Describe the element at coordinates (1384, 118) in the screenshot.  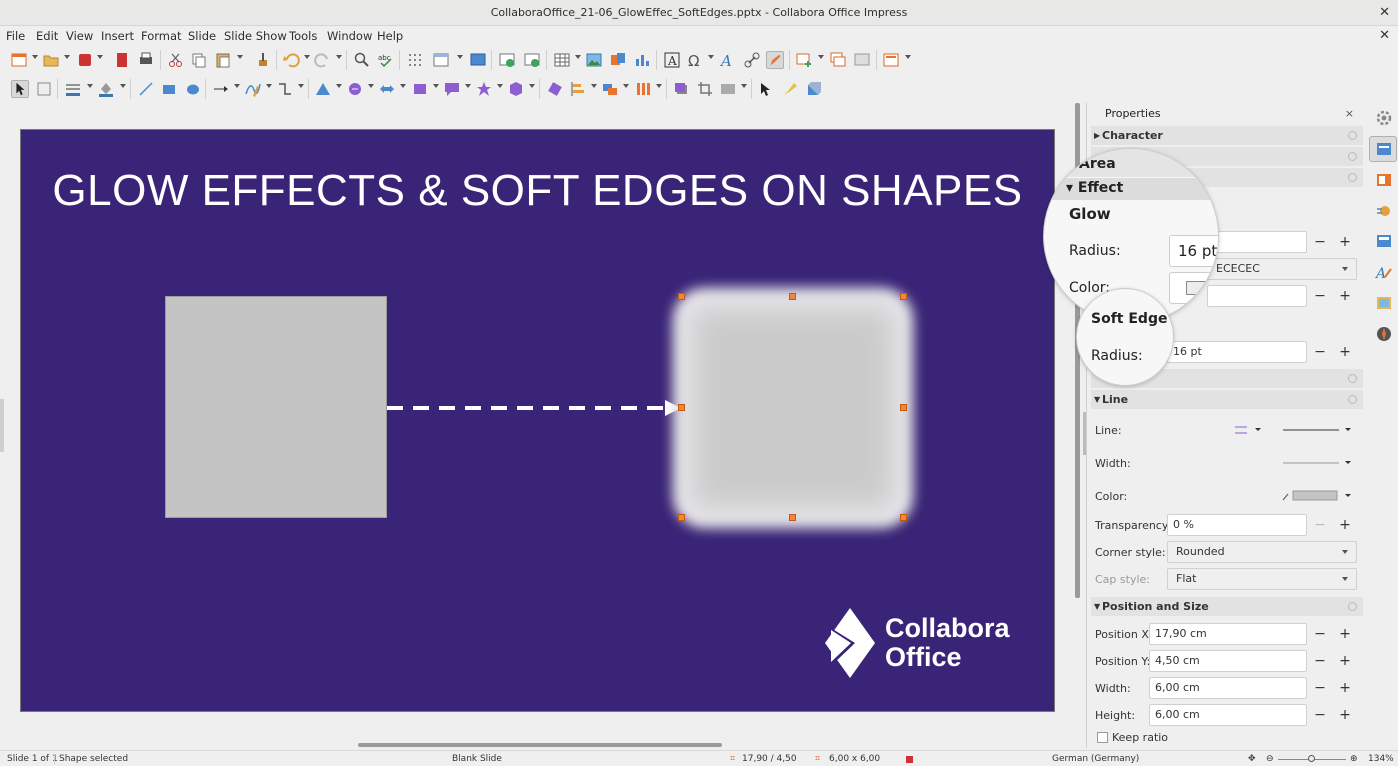
I see `settings-gear-icon` at that location.